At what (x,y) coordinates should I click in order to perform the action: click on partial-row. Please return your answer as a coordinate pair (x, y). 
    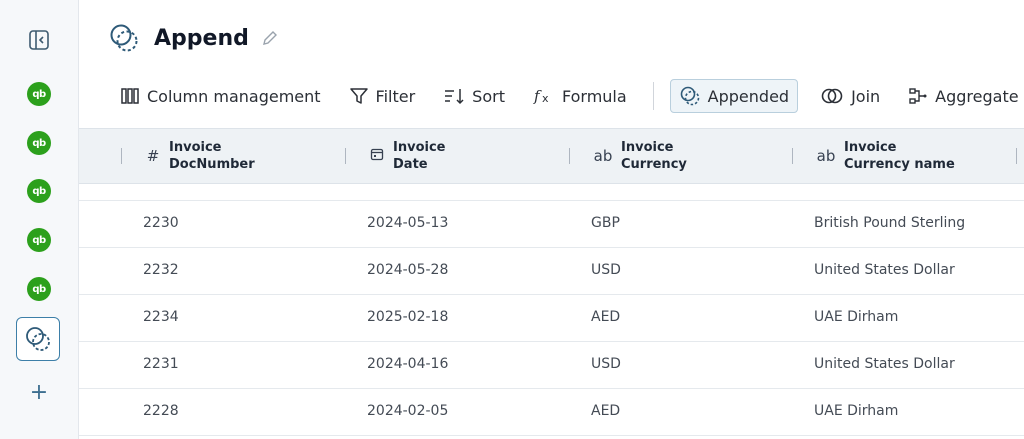
    Looking at the image, I should click on (551, 191).